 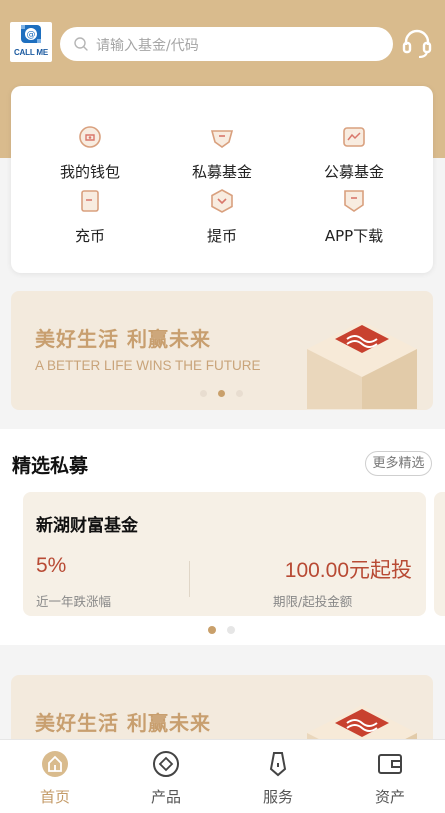 What do you see at coordinates (89, 172) in the screenshot?
I see `quick-item-label: 我的钱包` at bounding box center [89, 172].